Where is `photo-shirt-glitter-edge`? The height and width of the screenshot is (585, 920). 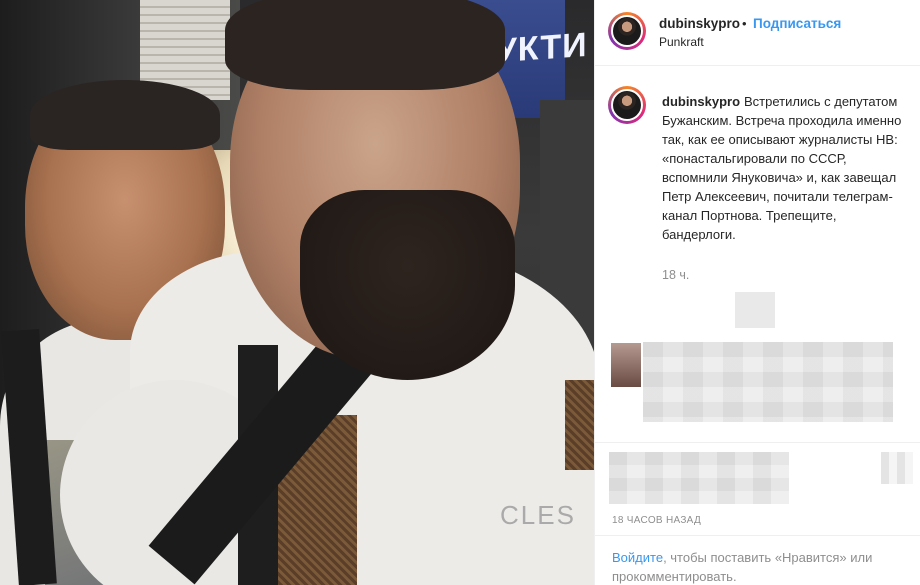
photo-shirt-glitter-edge is located at coordinates (579, 425).